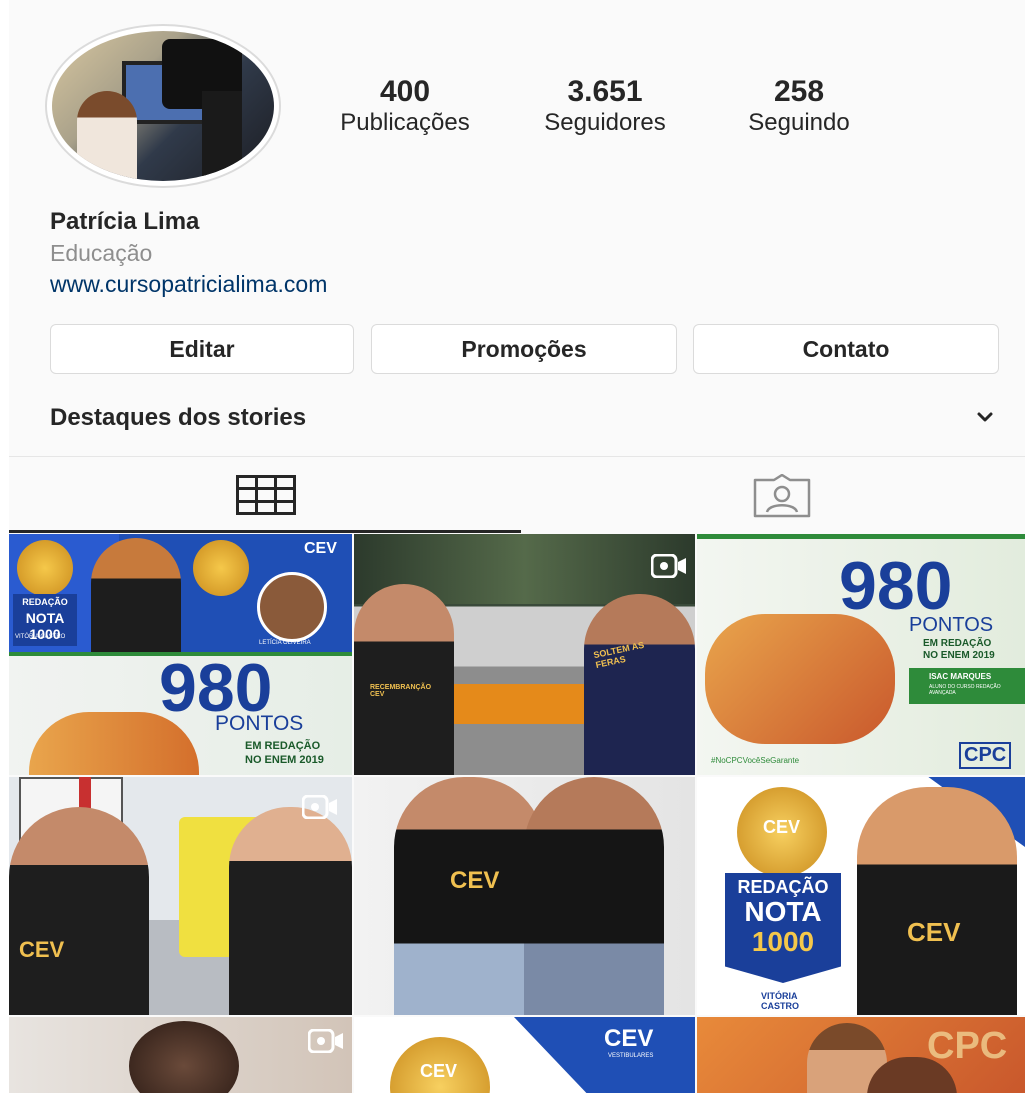 This screenshot has width=1025, height=1093. Describe the element at coordinates (524, 1055) in the screenshot. I see `post-8: CEV CEV VESTIBULARES` at that location.